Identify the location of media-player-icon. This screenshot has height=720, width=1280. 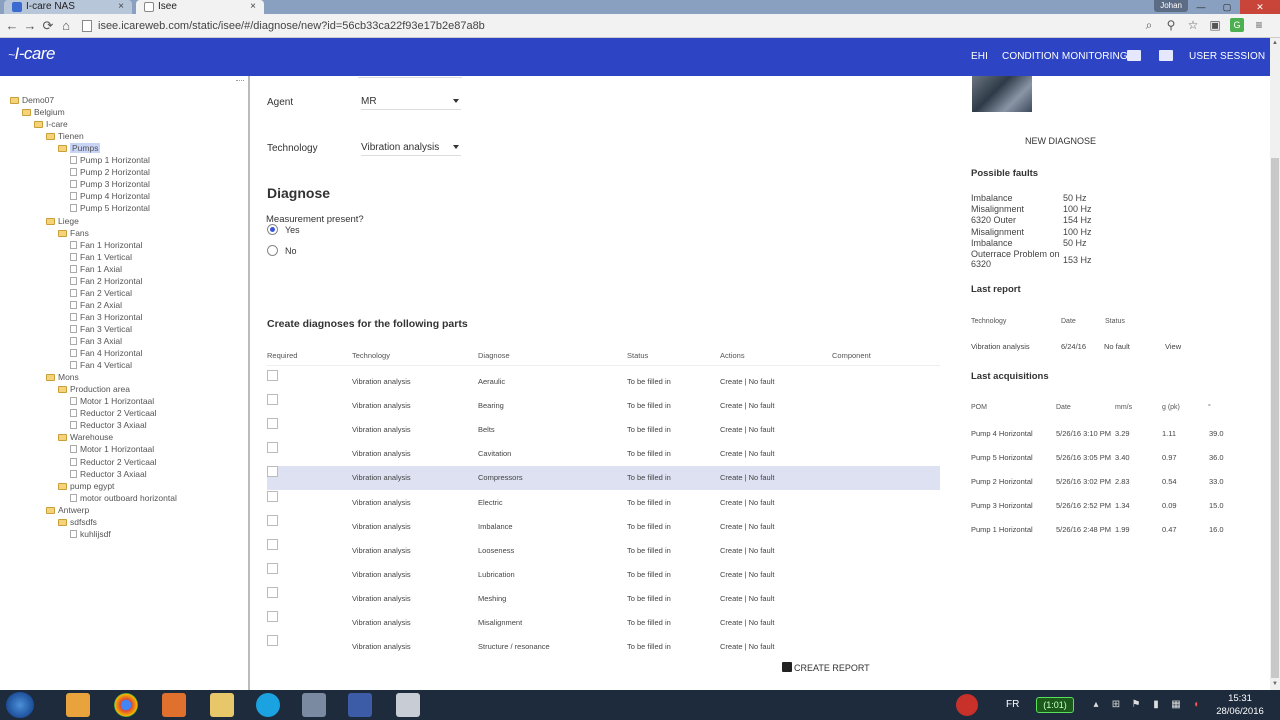
(78, 705).